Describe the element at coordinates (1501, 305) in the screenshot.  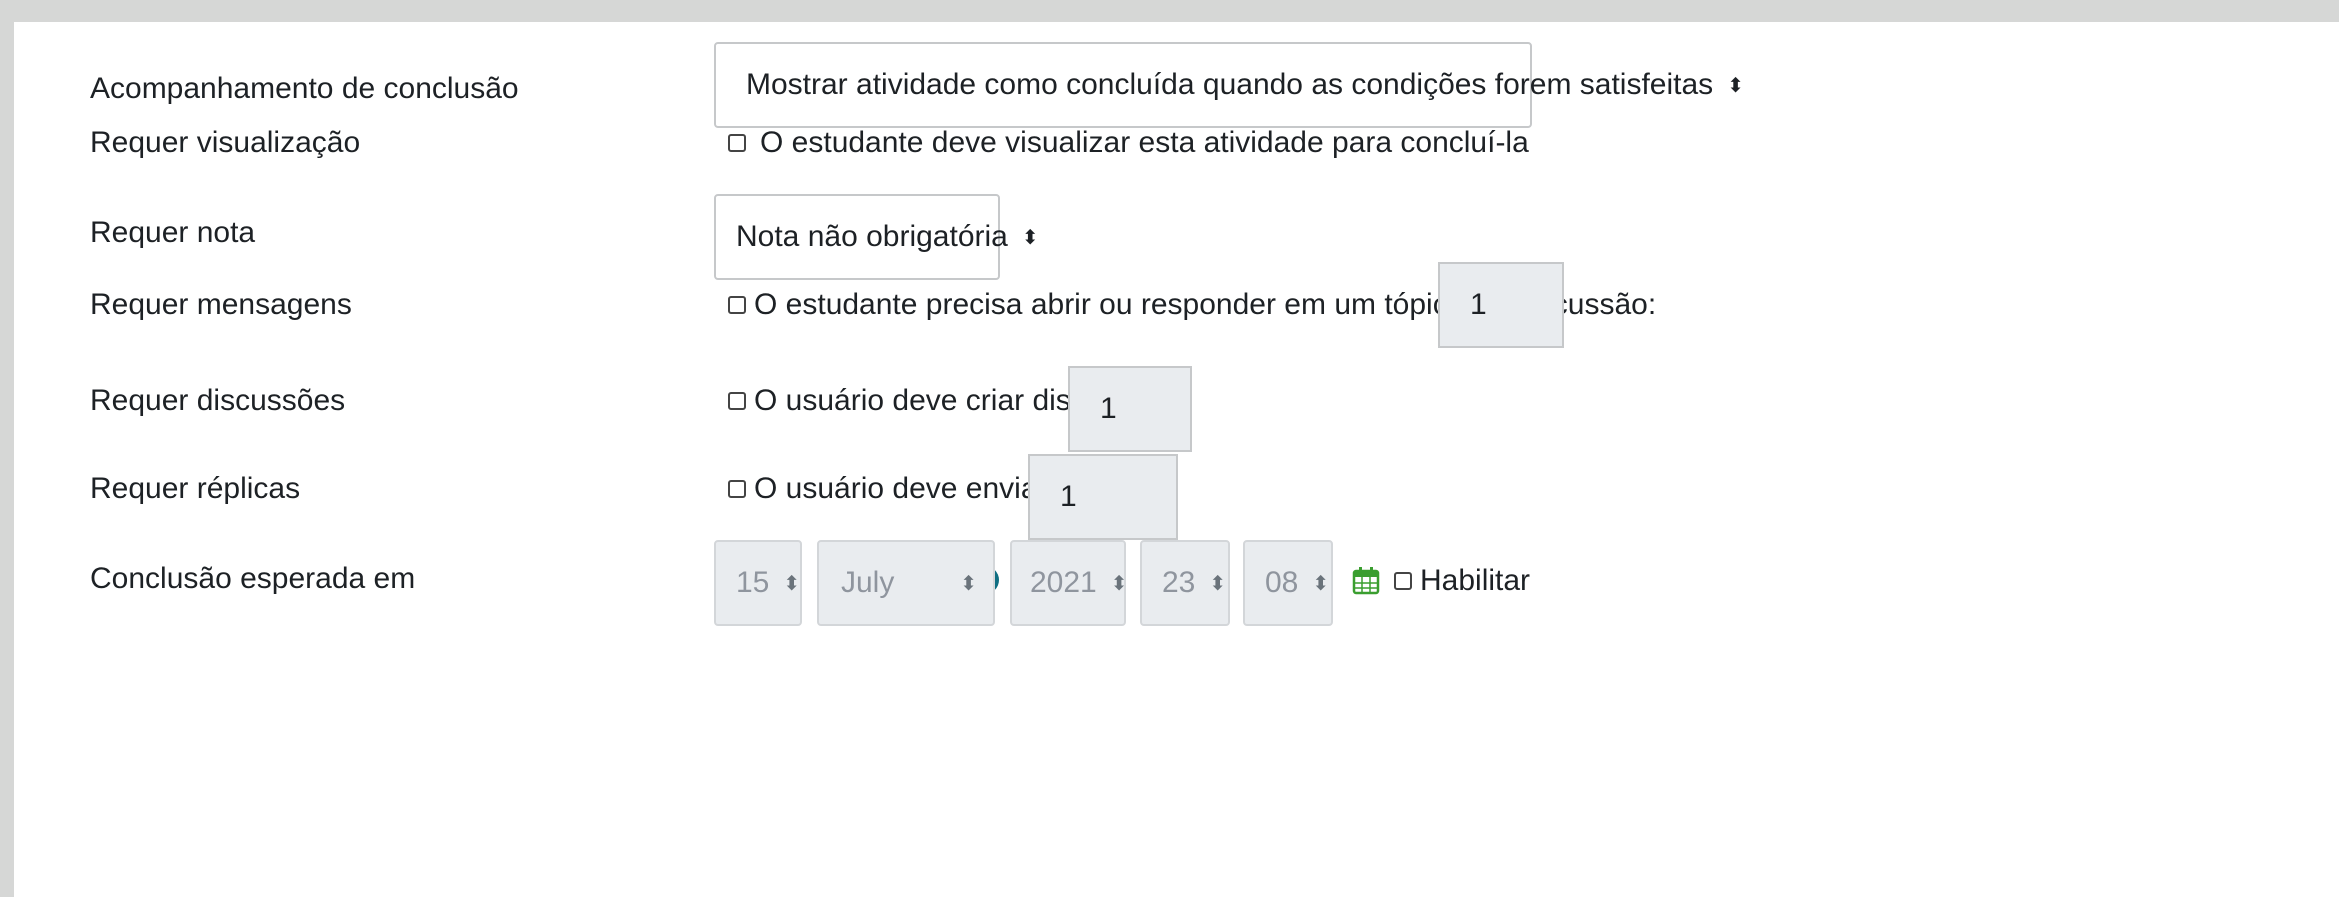
I see `require-posts-count-input: 1` at that location.